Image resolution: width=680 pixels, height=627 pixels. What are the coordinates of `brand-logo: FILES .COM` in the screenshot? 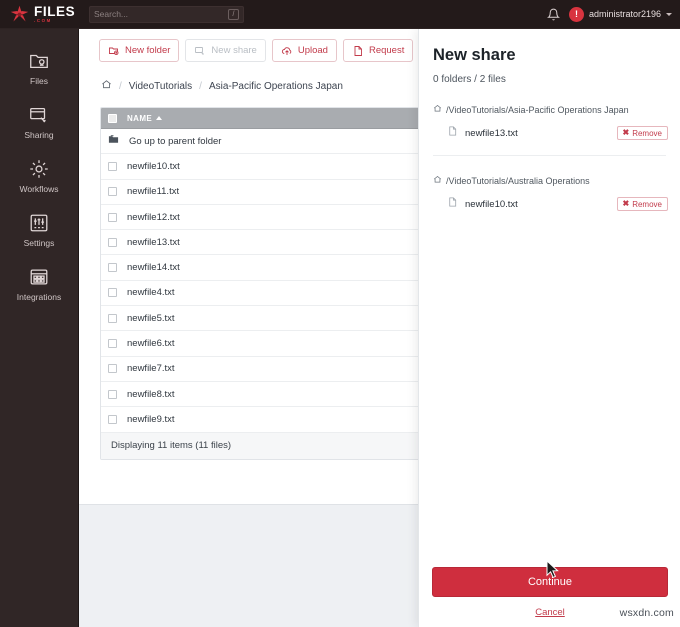 It's located at (41, 14).